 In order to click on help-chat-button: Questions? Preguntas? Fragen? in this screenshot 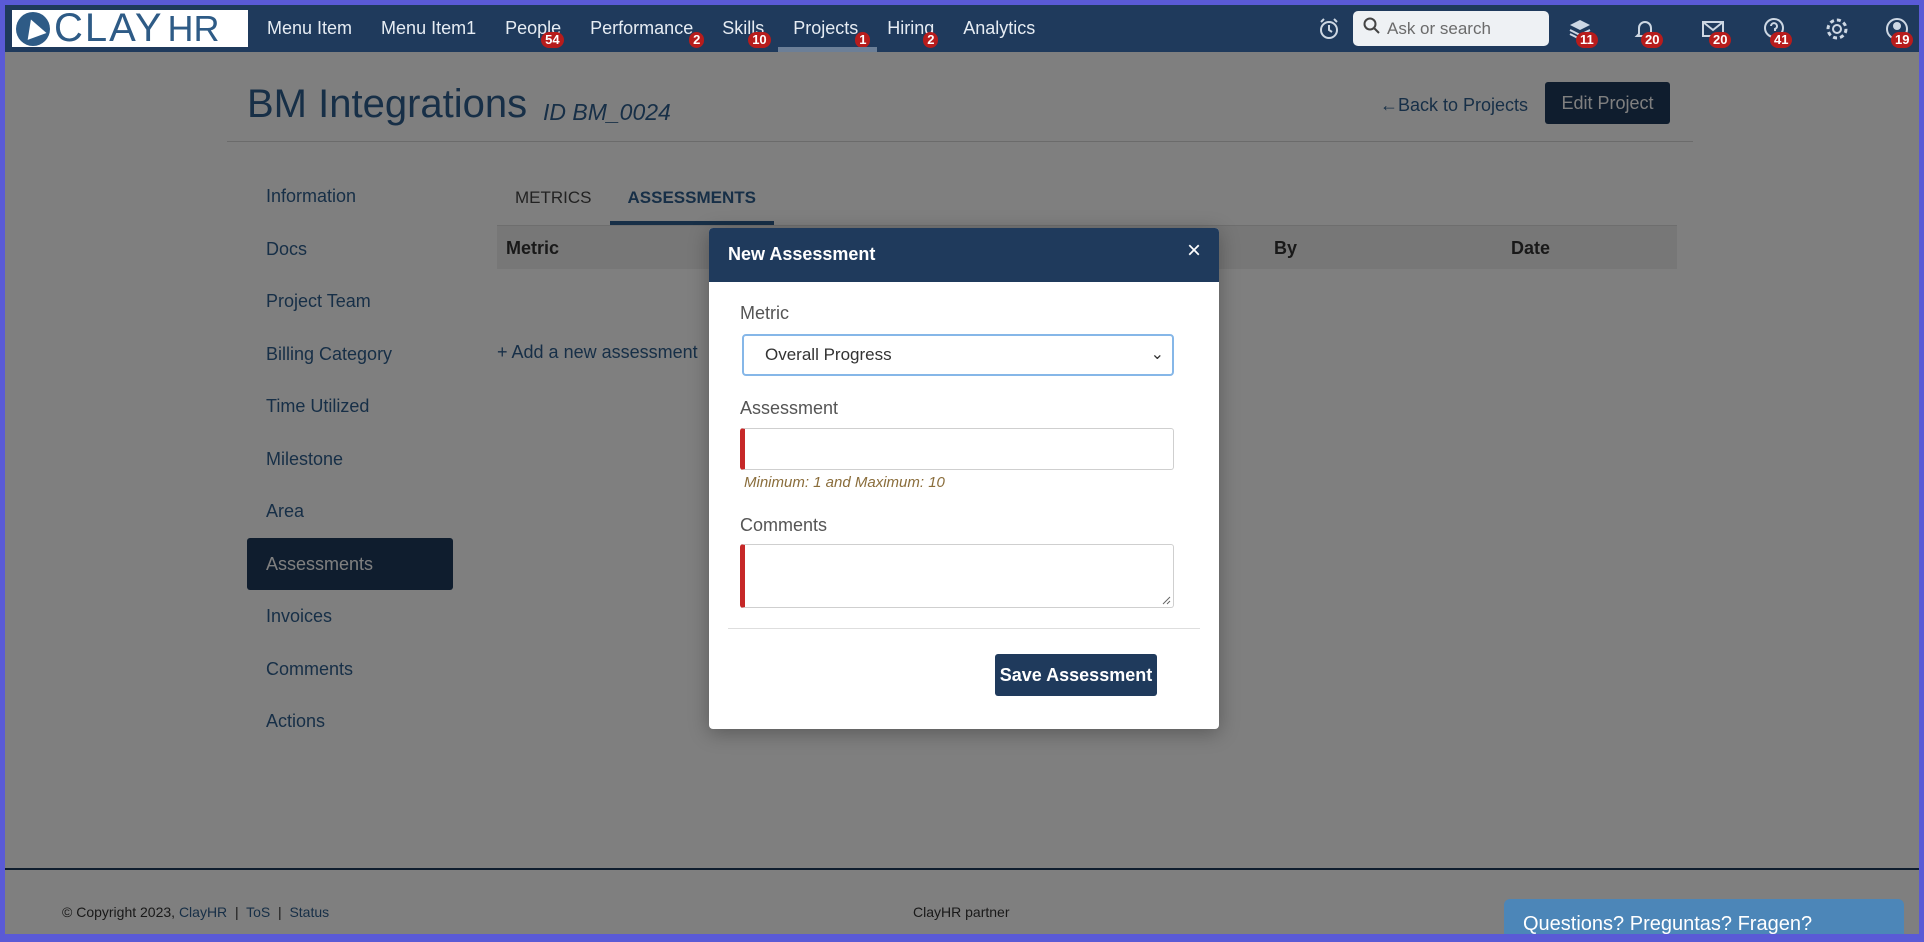, I will do `click(1704, 916)`.